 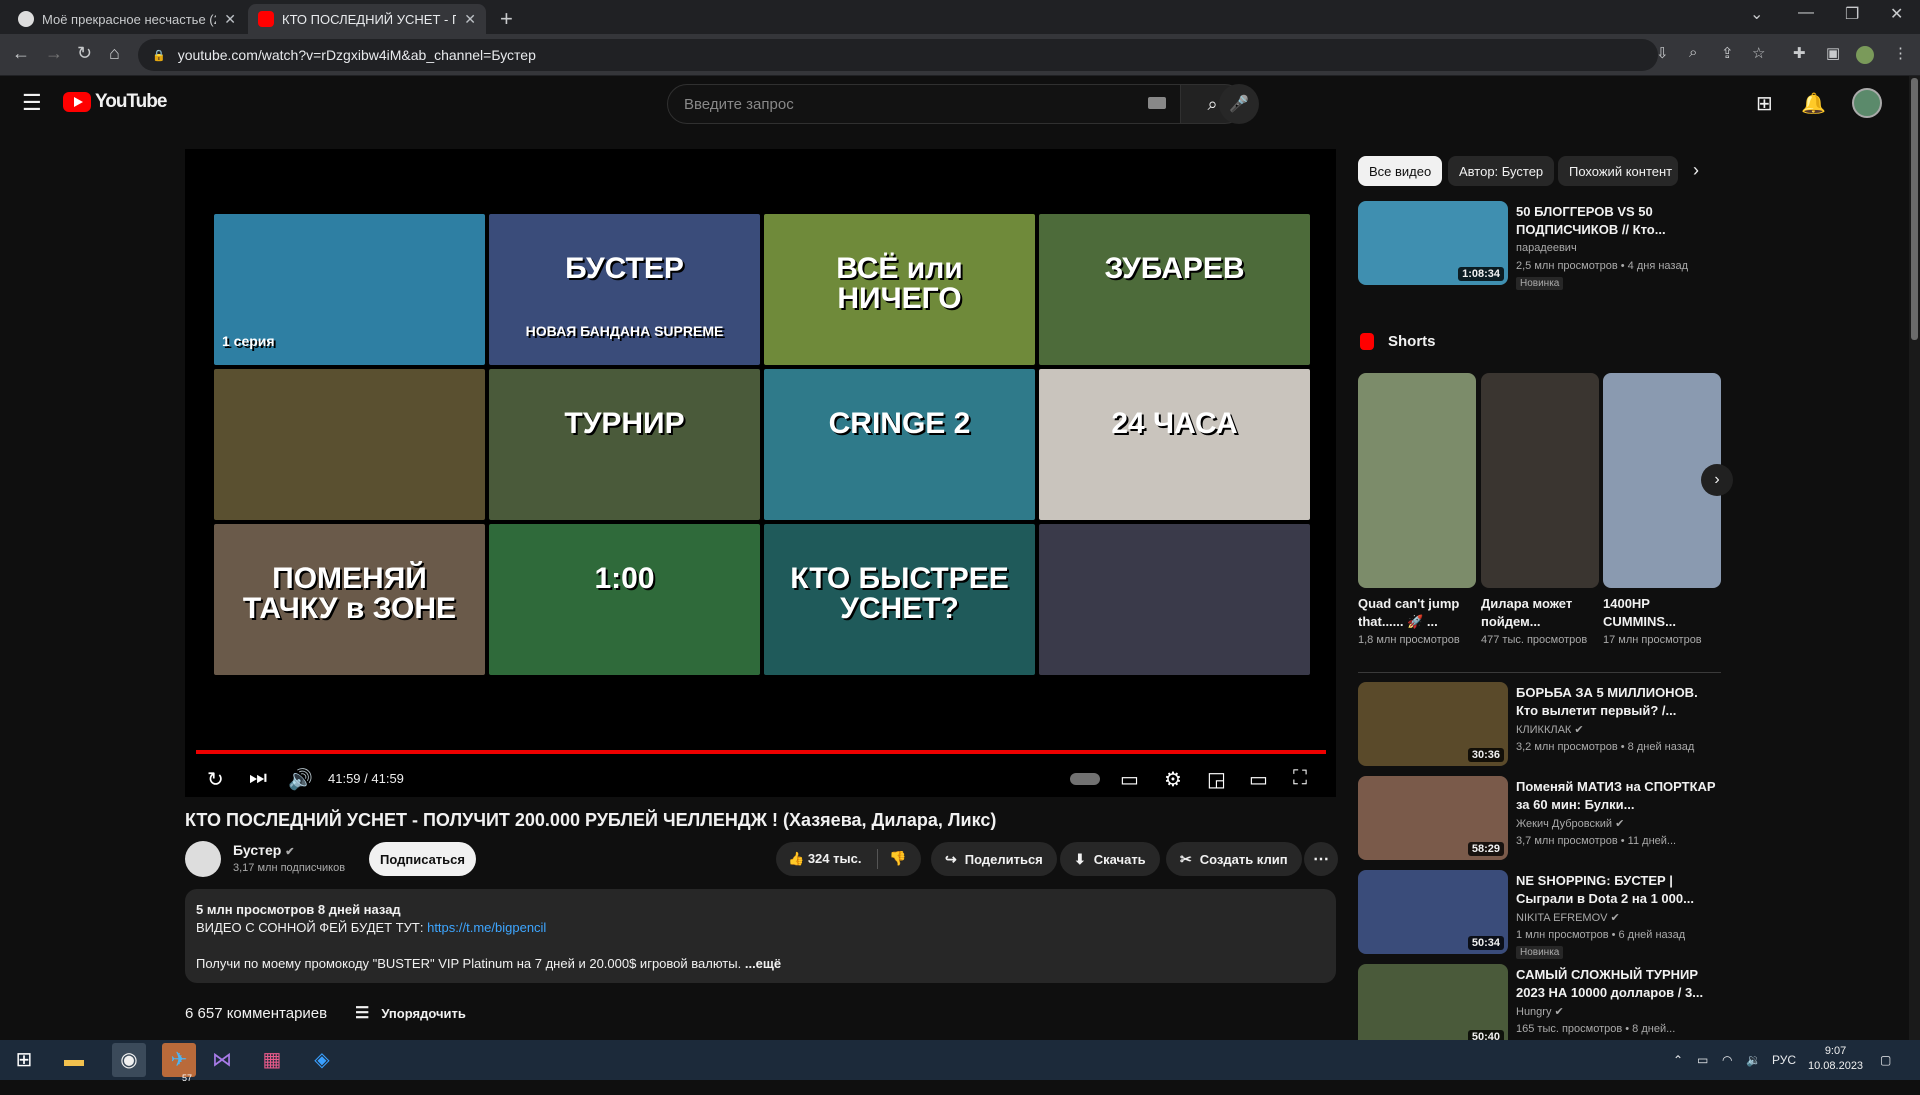 I want to click on minimize-icon: —, so click(x=1806, y=13).